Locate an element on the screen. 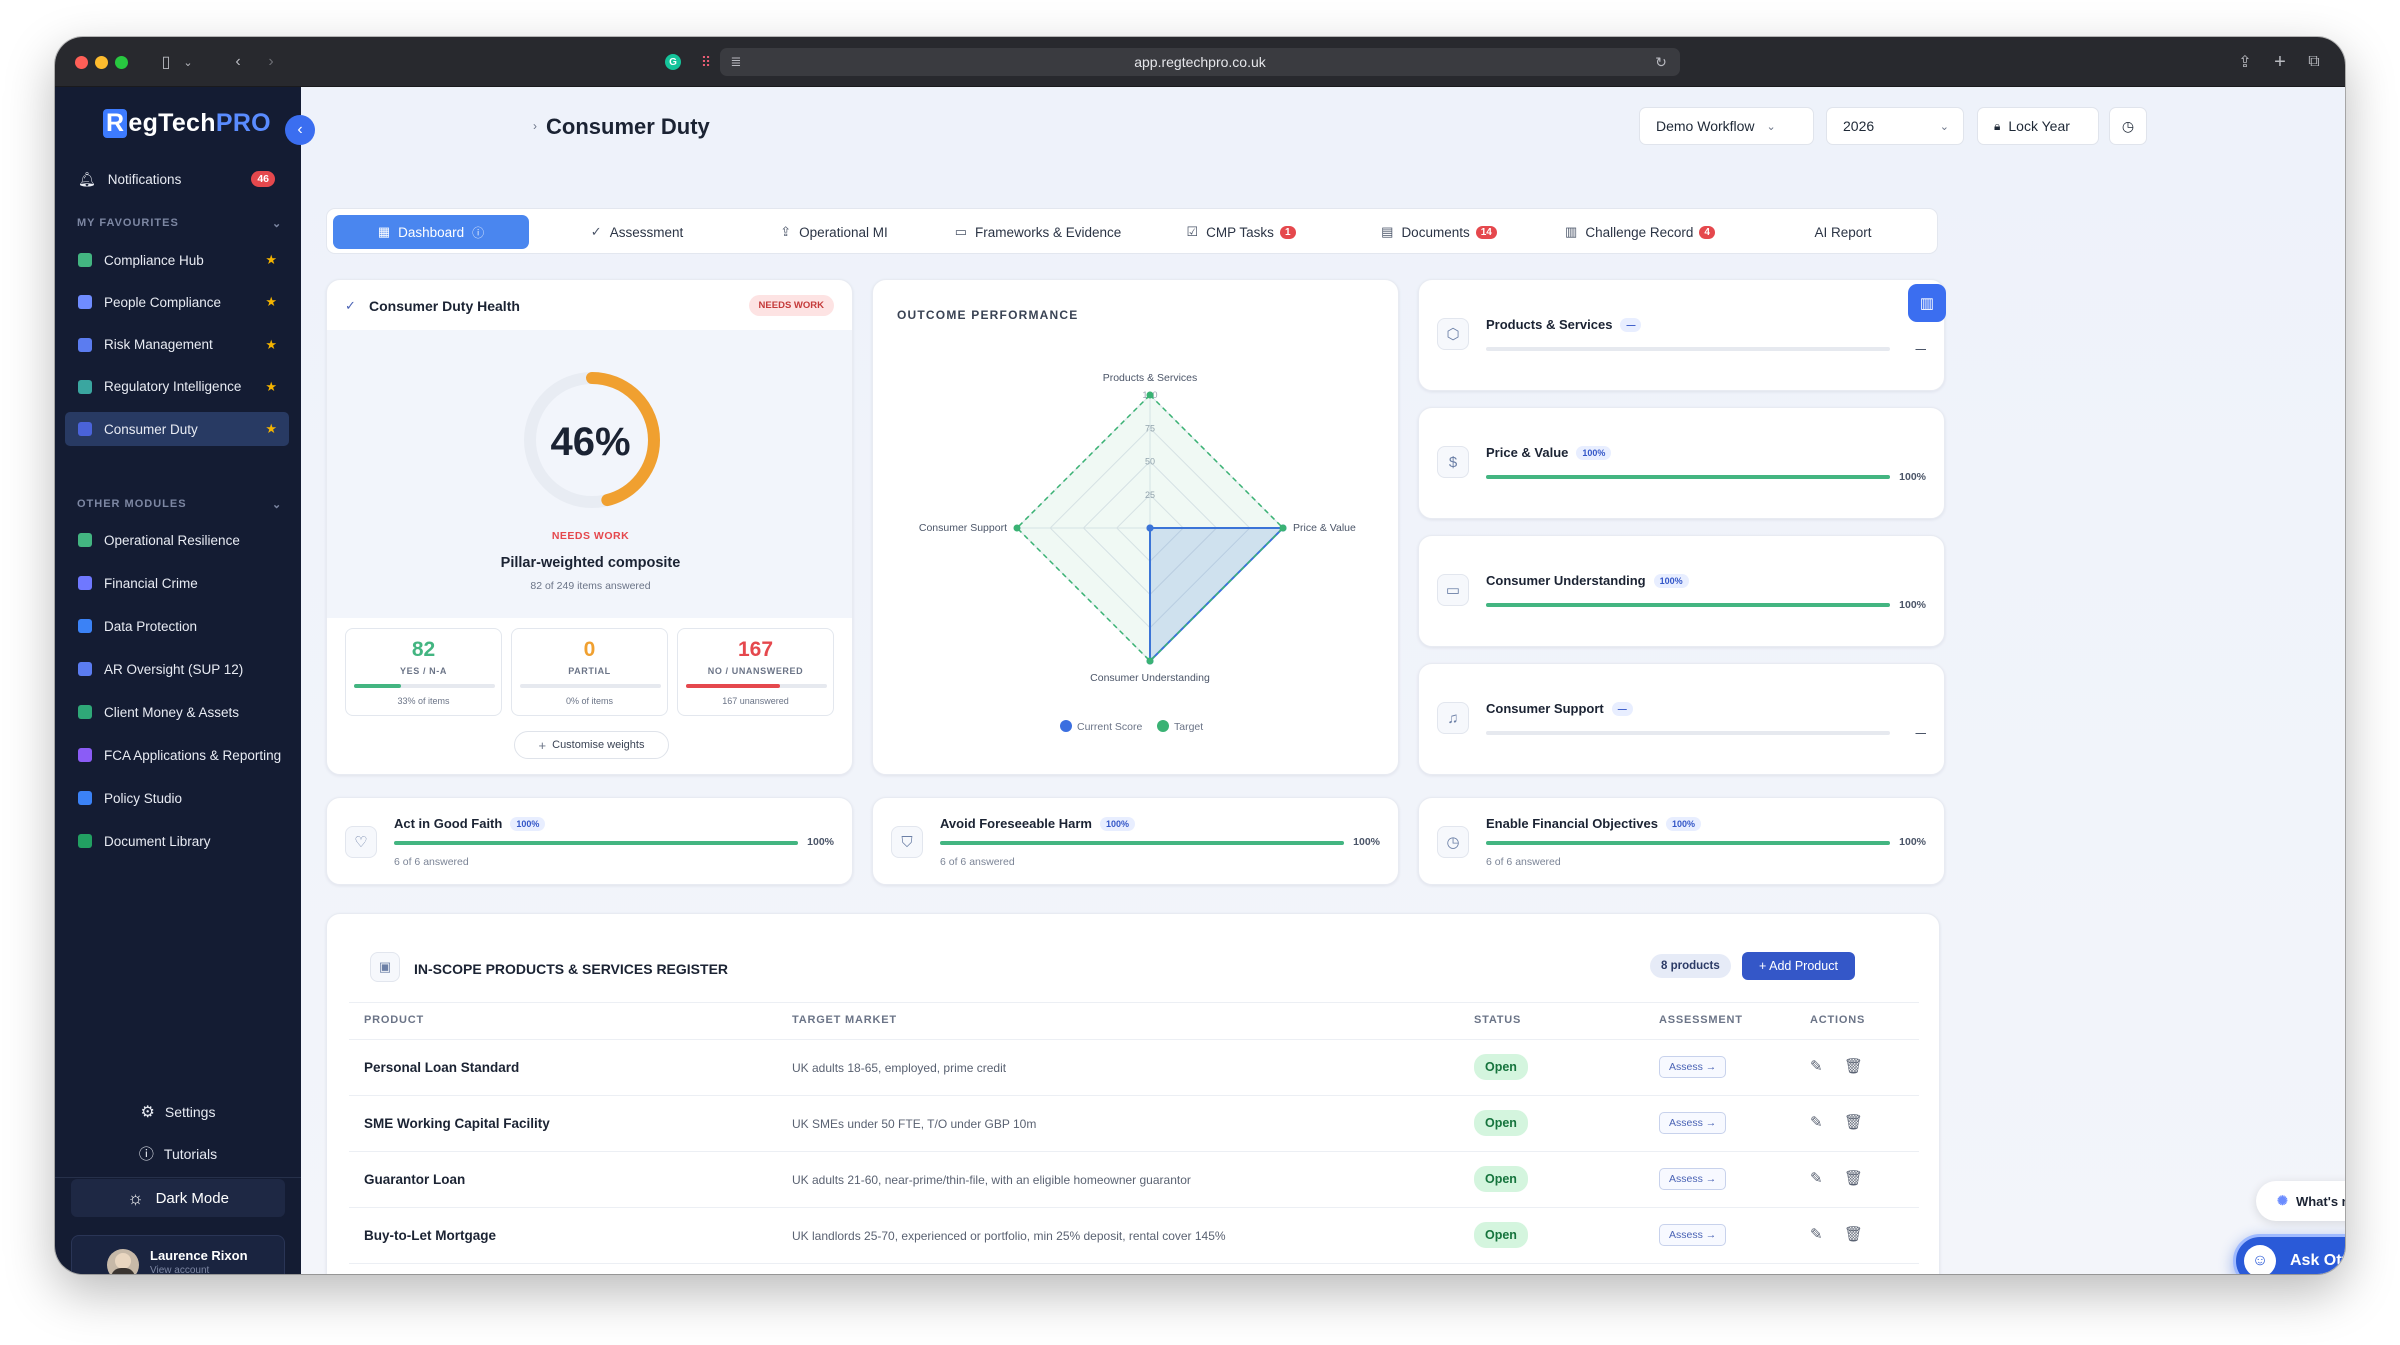  sidebar-item-consumer-duty: Consumer Duty ★ is located at coordinates (177, 429).